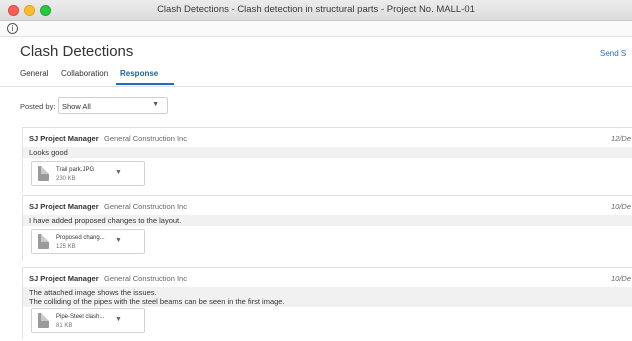  Describe the element at coordinates (139, 73) in the screenshot. I see `tab-response: Response` at that location.